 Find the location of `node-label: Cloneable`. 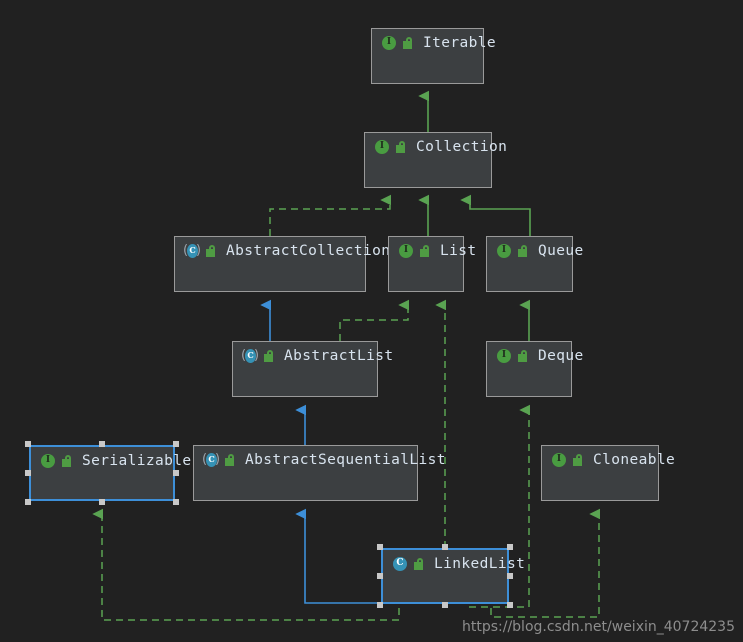

node-label: Cloneable is located at coordinates (634, 460).